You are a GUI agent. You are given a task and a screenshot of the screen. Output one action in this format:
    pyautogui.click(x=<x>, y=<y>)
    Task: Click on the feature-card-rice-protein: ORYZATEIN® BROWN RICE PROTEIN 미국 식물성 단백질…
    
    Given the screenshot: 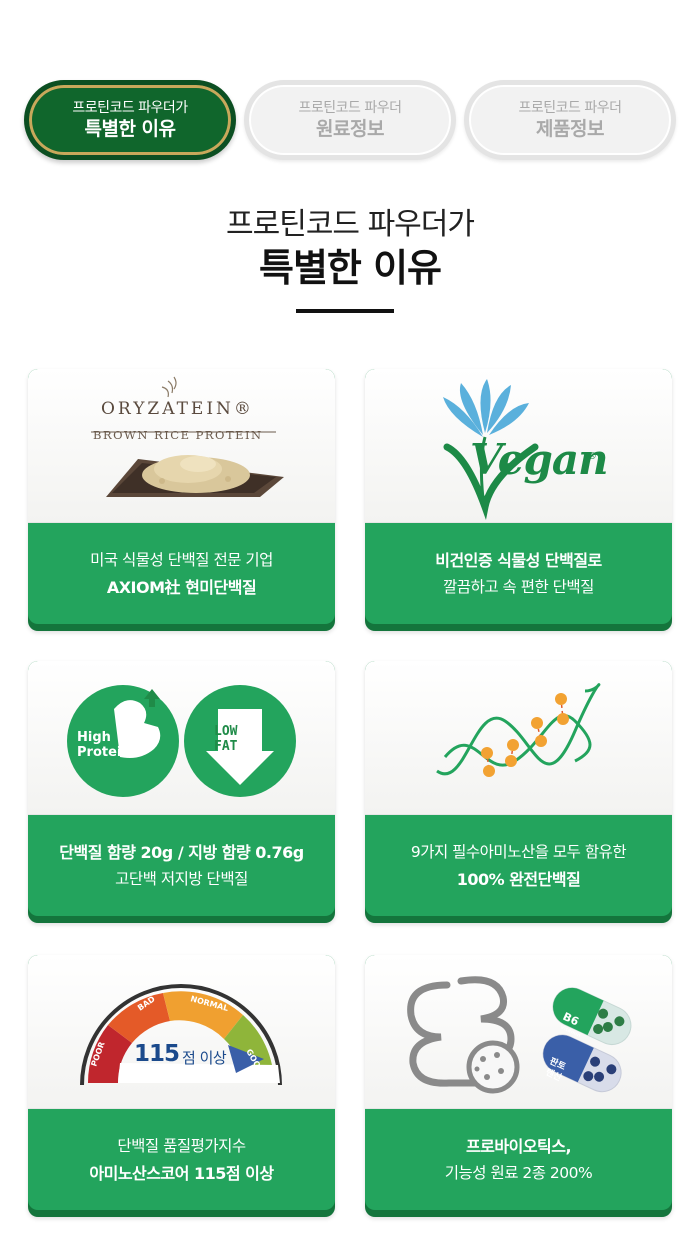 What is the action you would take?
    pyautogui.click(x=181, y=500)
    